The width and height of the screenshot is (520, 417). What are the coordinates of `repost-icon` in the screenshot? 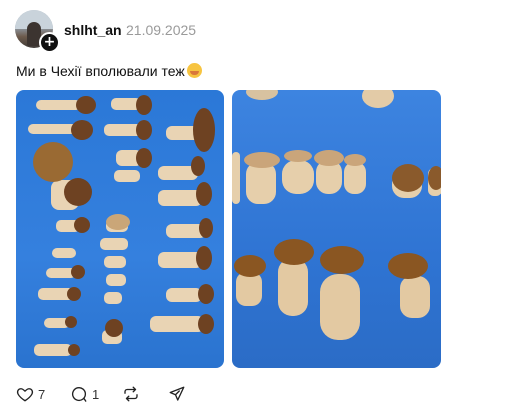 It's located at (131, 394).